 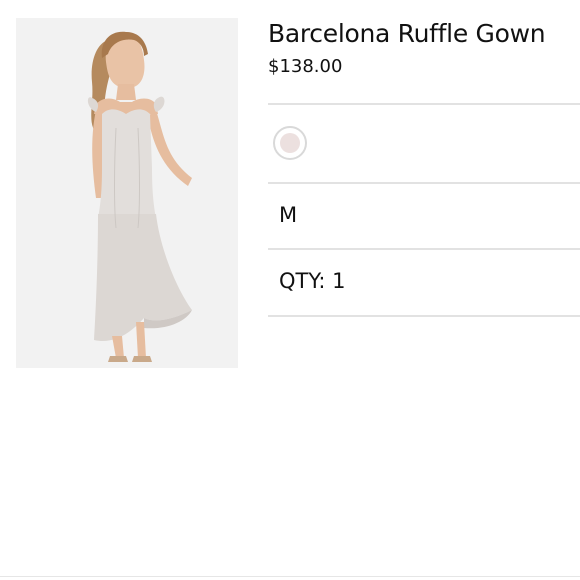 I want to click on color-swatch-fill, so click(x=290, y=143).